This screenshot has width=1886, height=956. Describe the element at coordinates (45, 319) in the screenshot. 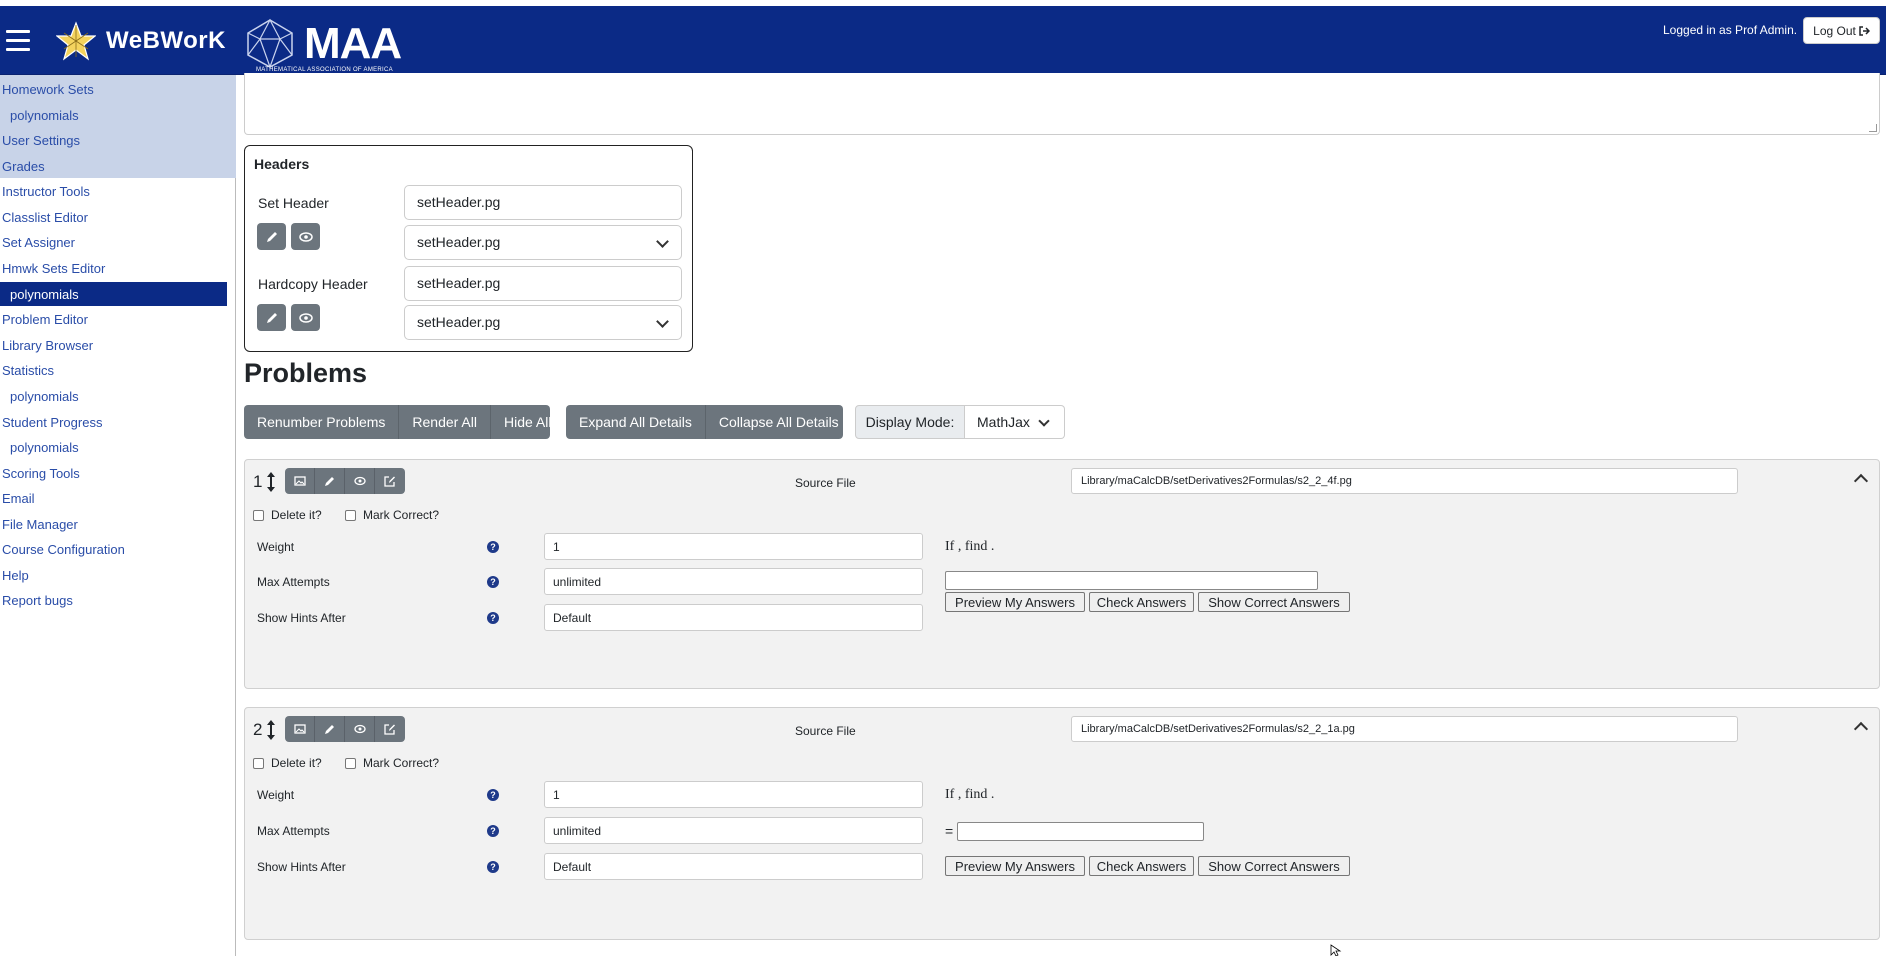

I see `sidebar-item-problem-editor: Problem Editor` at that location.